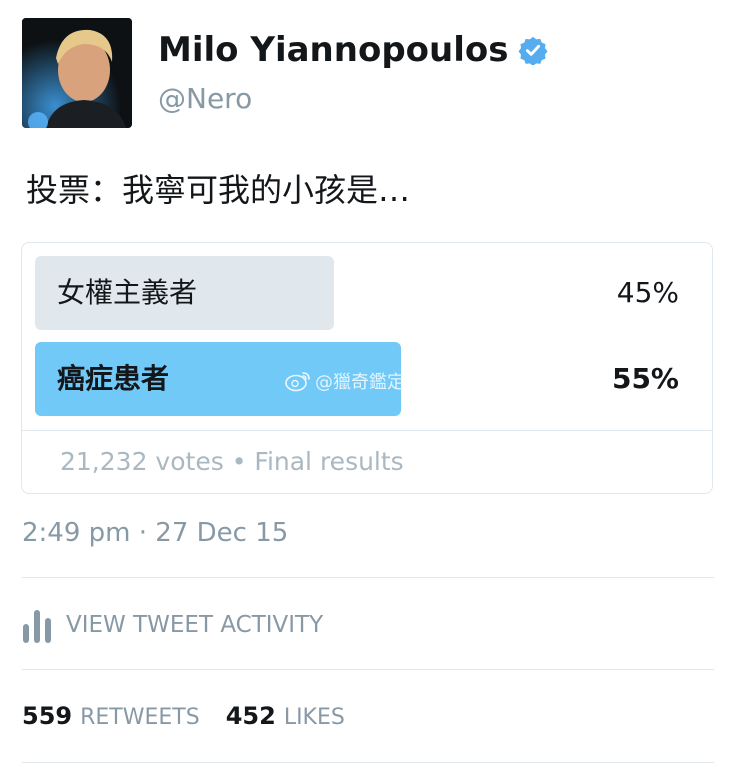  I want to click on poll-meta: 21,232 votes • Final results, so click(232, 461).